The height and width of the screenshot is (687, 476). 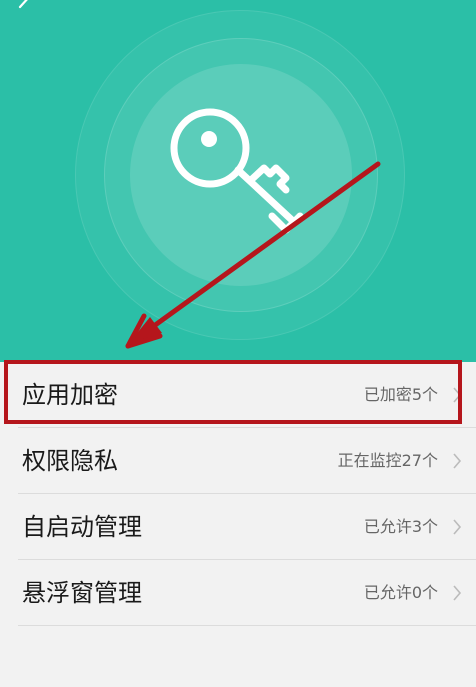 What do you see at coordinates (82, 527) in the screenshot?
I see `list-item-label: 自启动管理` at bounding box center [82, 527].